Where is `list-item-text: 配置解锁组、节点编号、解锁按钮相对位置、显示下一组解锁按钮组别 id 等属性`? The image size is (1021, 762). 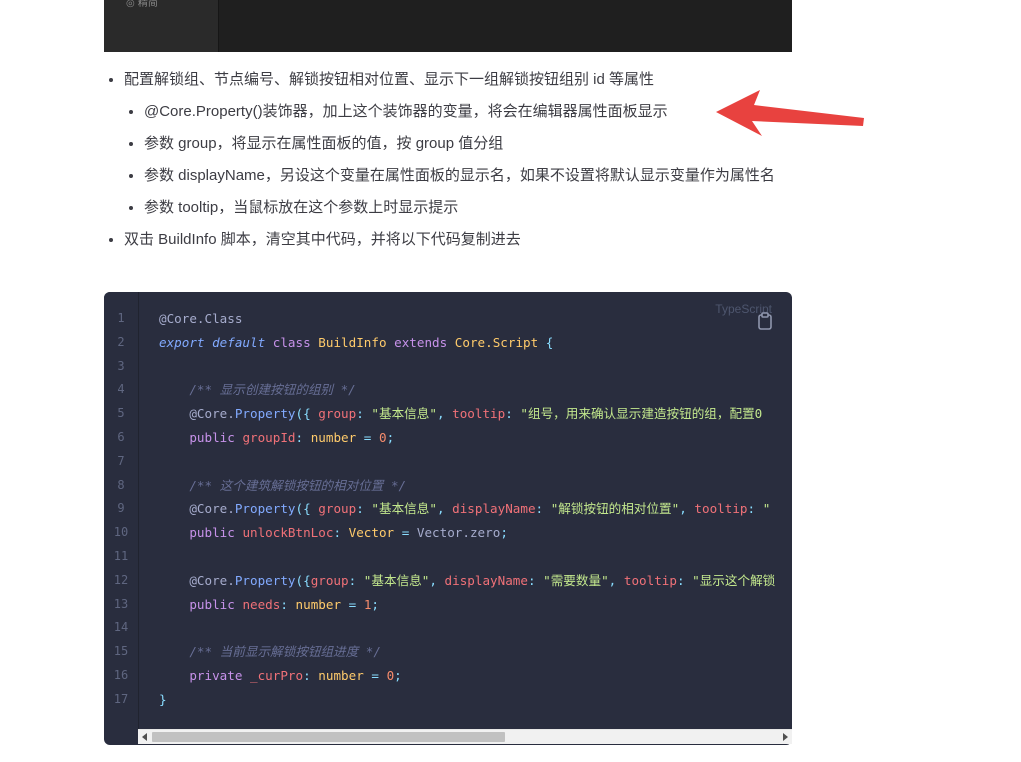
list-item-text: 配置解锁组、节点编号、解锁按钮相对位置、显示下一组解锁按钮组别 id 等属性 is located at coordinates (389, 79).